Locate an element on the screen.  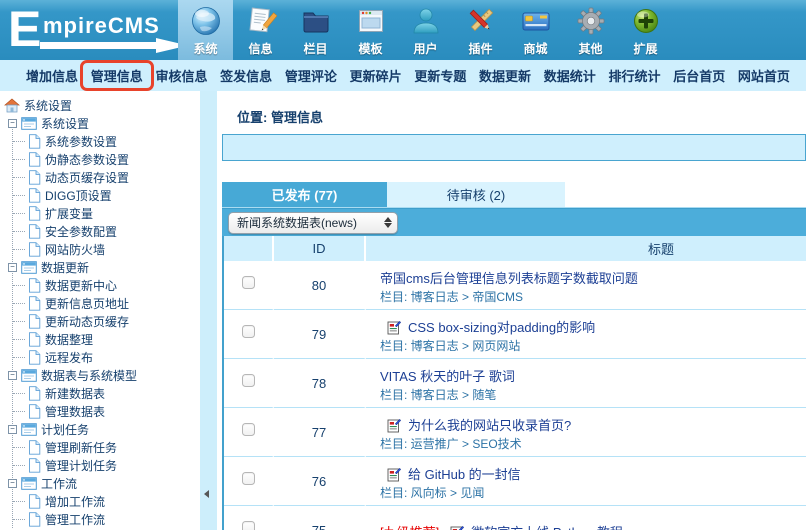
tree-item-8: 网站防火墙 is located at coordinates (102, 249).